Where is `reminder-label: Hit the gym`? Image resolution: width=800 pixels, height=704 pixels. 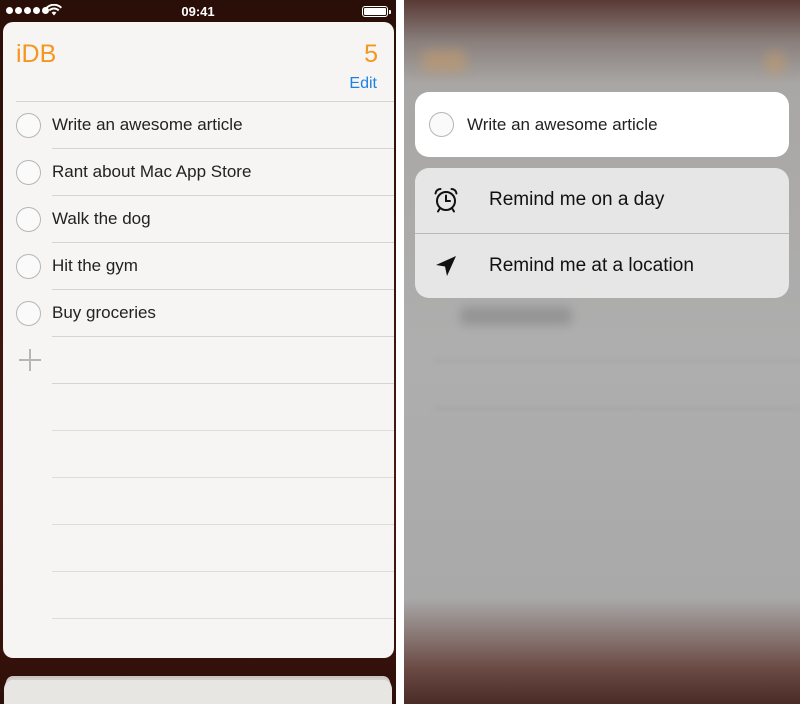
reminder-label: Hit the gym is located at coordinates (95, 266).